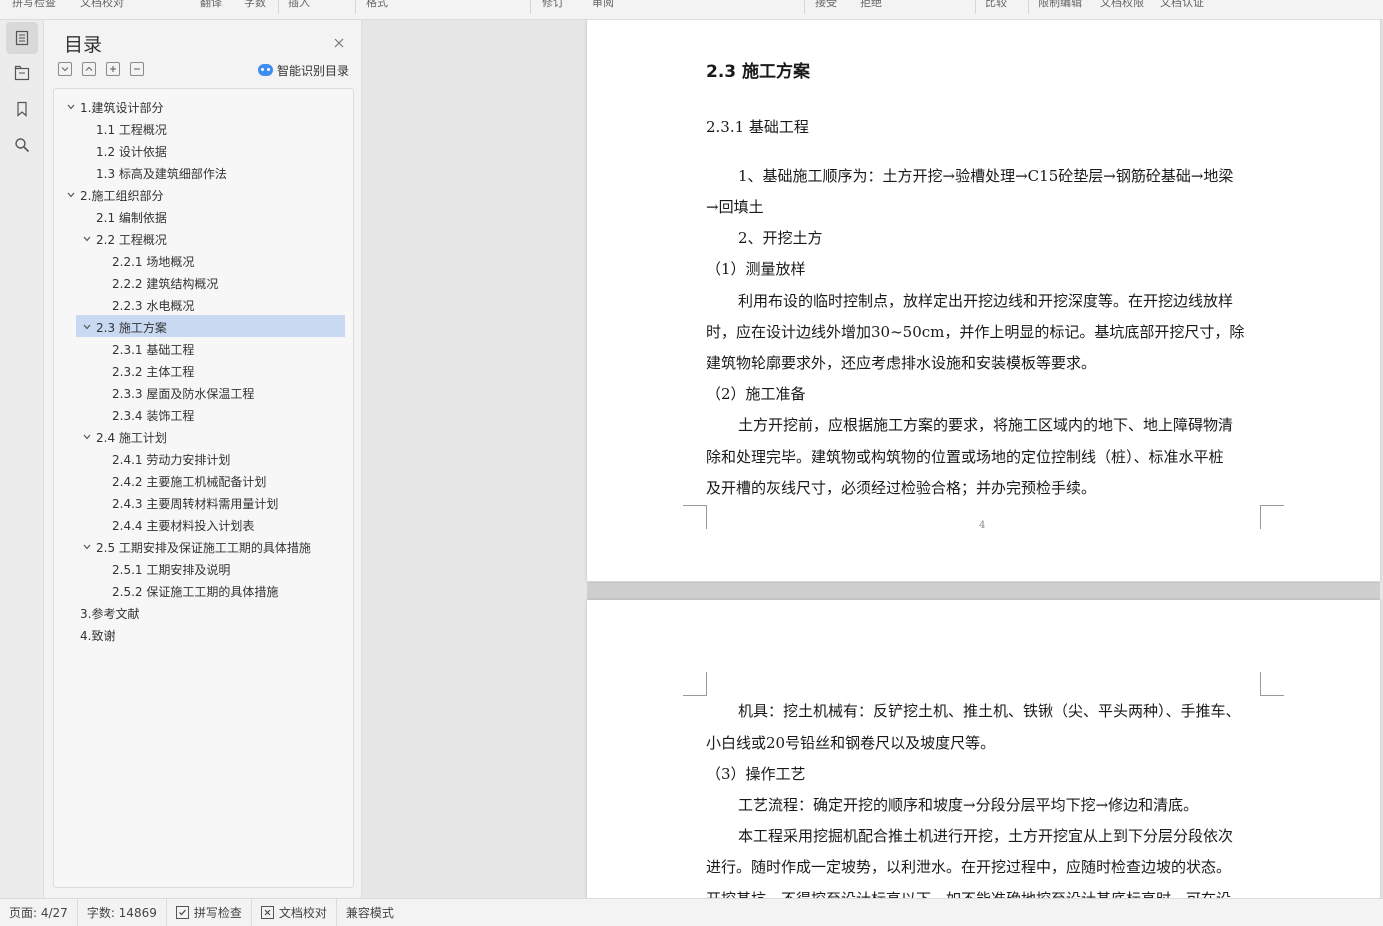  I want to click on toc-item-label: 2.3.4 装饰工程, so click(153, 416).